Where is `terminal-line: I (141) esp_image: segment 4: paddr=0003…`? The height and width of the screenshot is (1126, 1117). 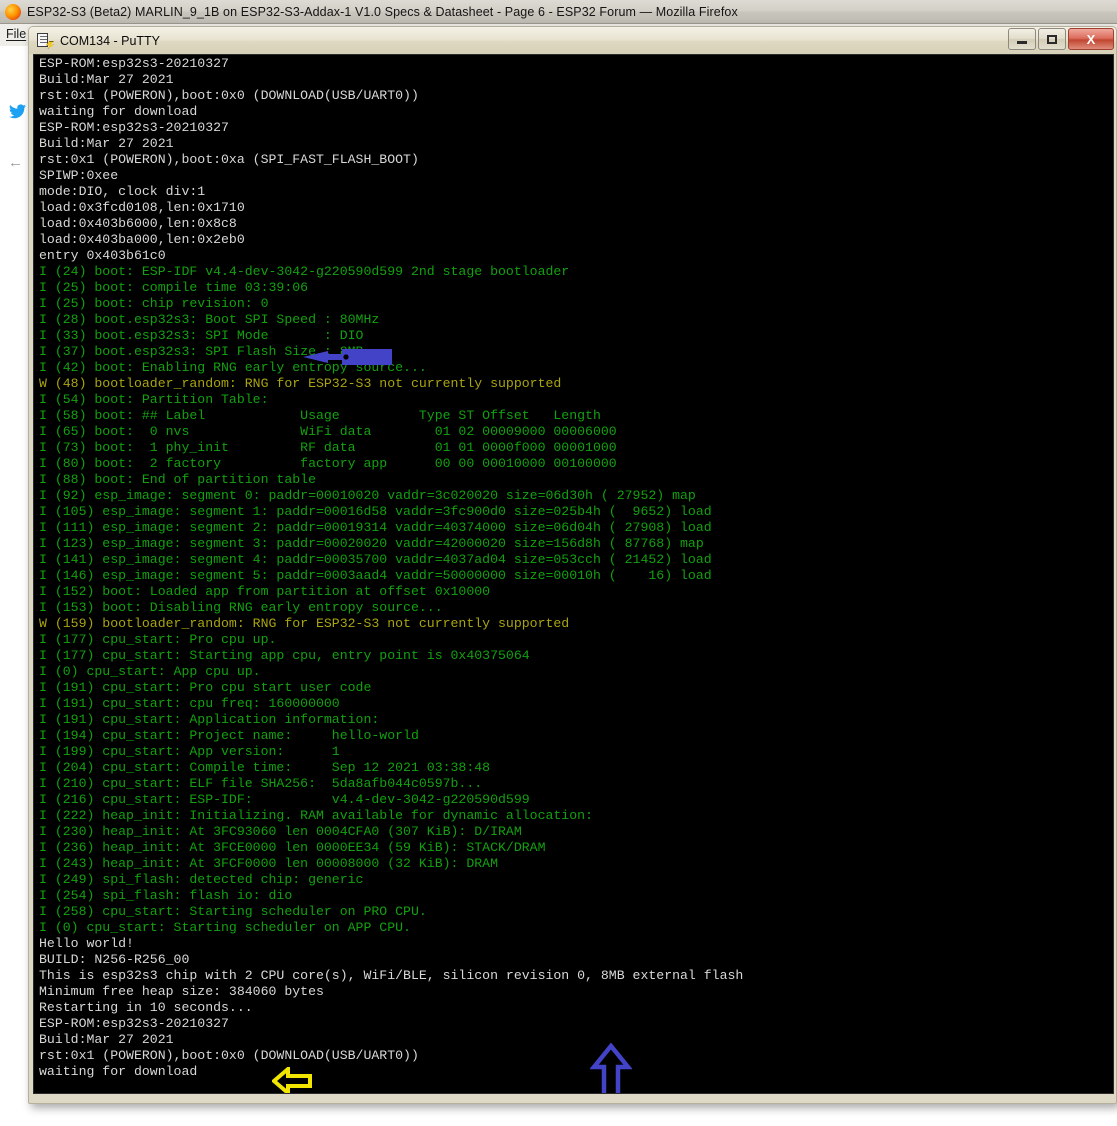
terminal-line: I (141) esp_image: segment 4: paddr=0003… is located at coordinates (375, 559).